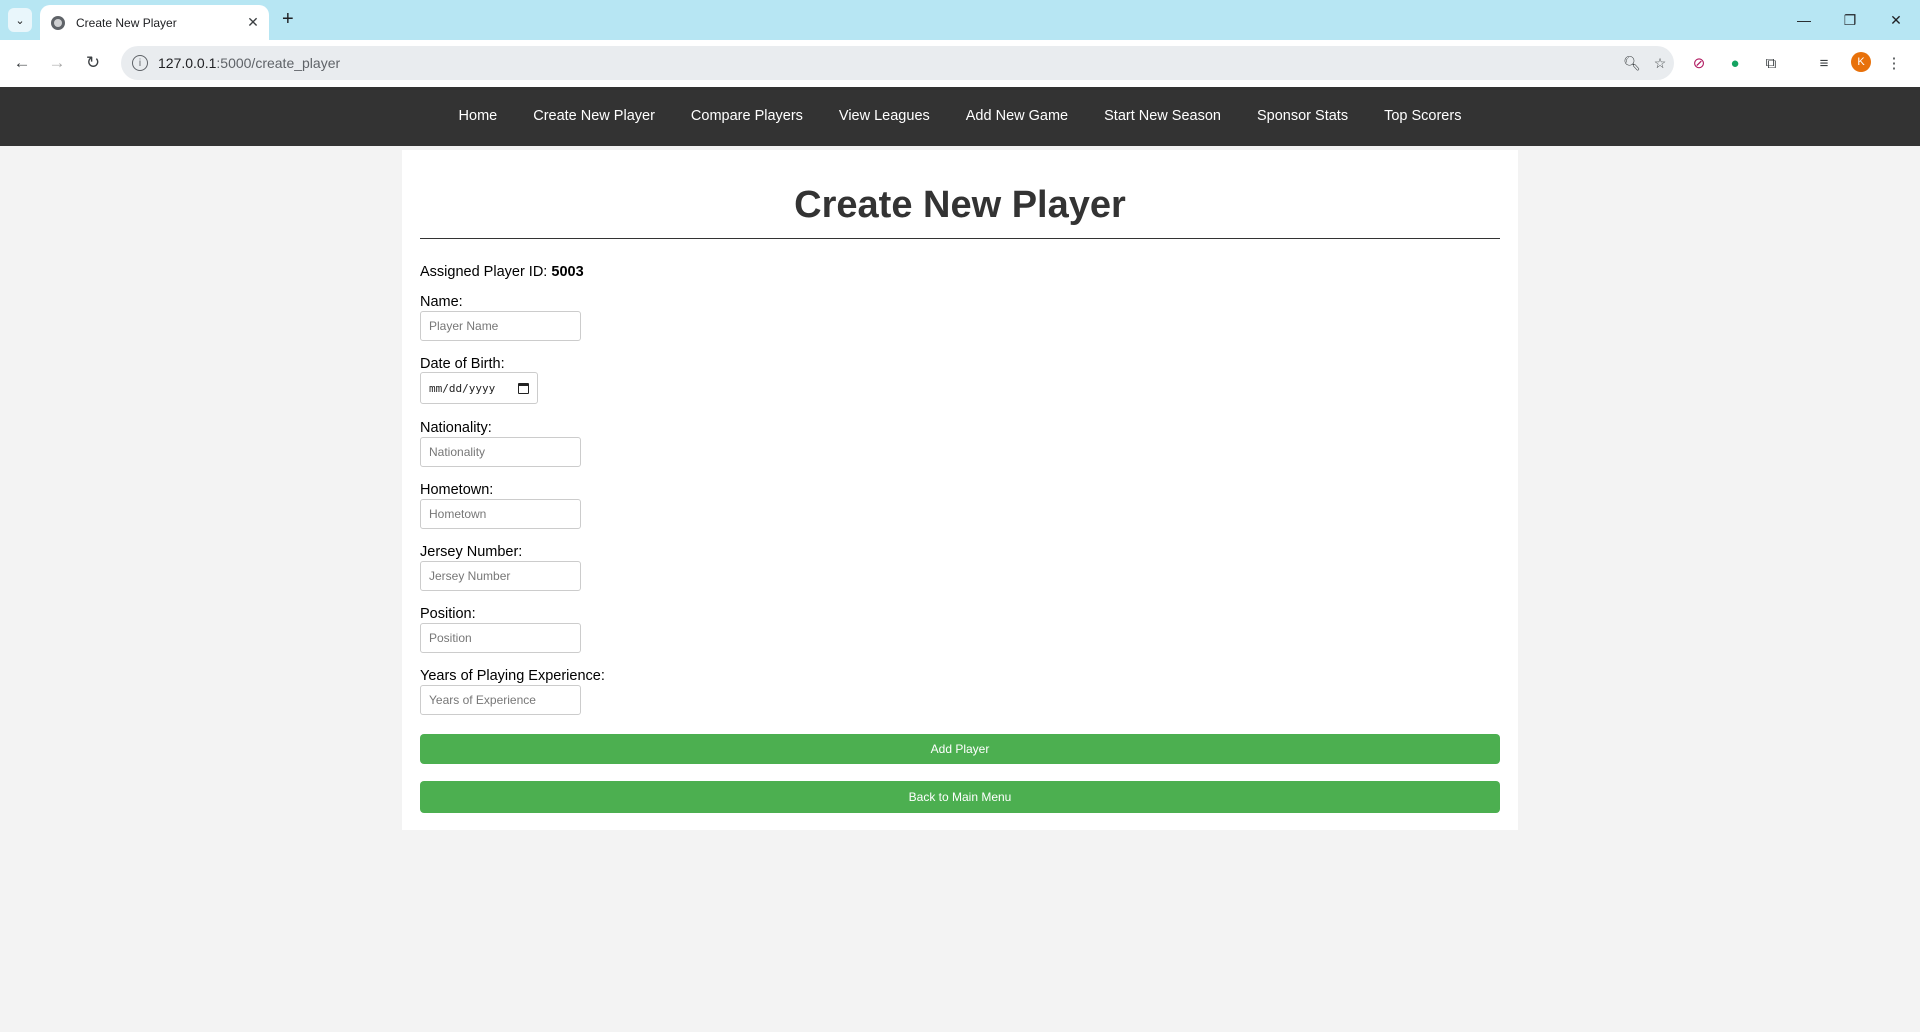 This screenshot has height=1032, width=1920. Describe the element at coordinates (462, 388) in the screenshot. I see `dob-placeholder: mm/dd/yyyy` at that location.